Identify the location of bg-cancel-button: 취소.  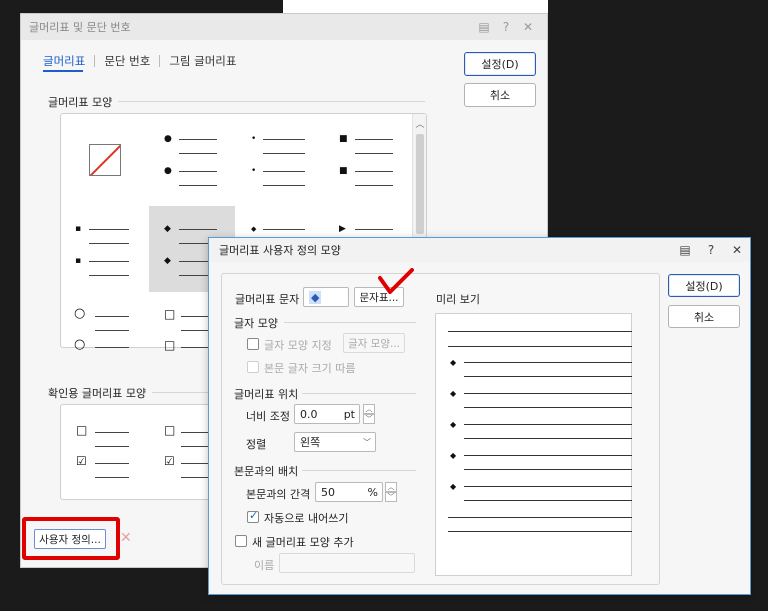
(500, 95).